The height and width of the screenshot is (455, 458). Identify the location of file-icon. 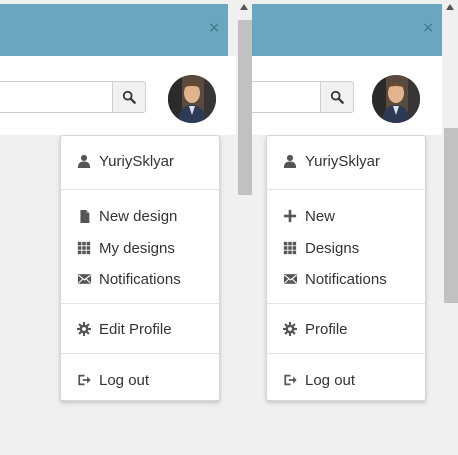
(84, 216).